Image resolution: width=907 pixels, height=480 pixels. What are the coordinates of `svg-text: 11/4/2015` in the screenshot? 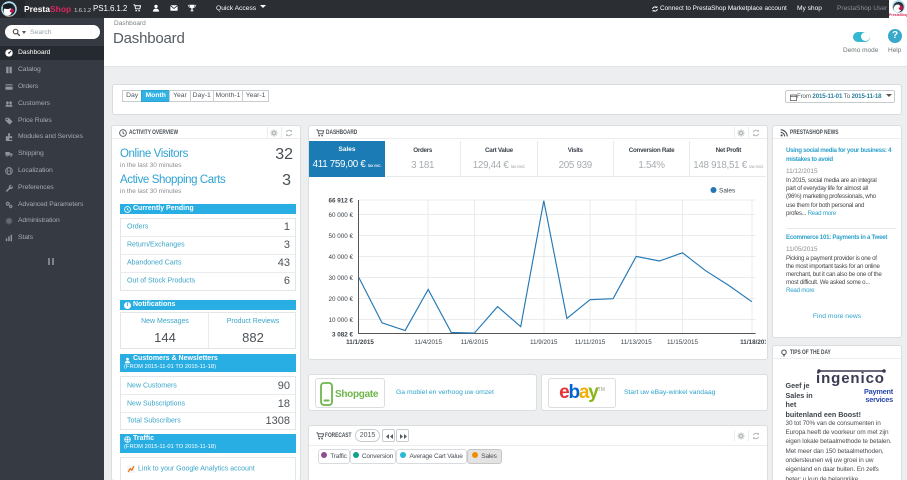 It's located at (428, 342).